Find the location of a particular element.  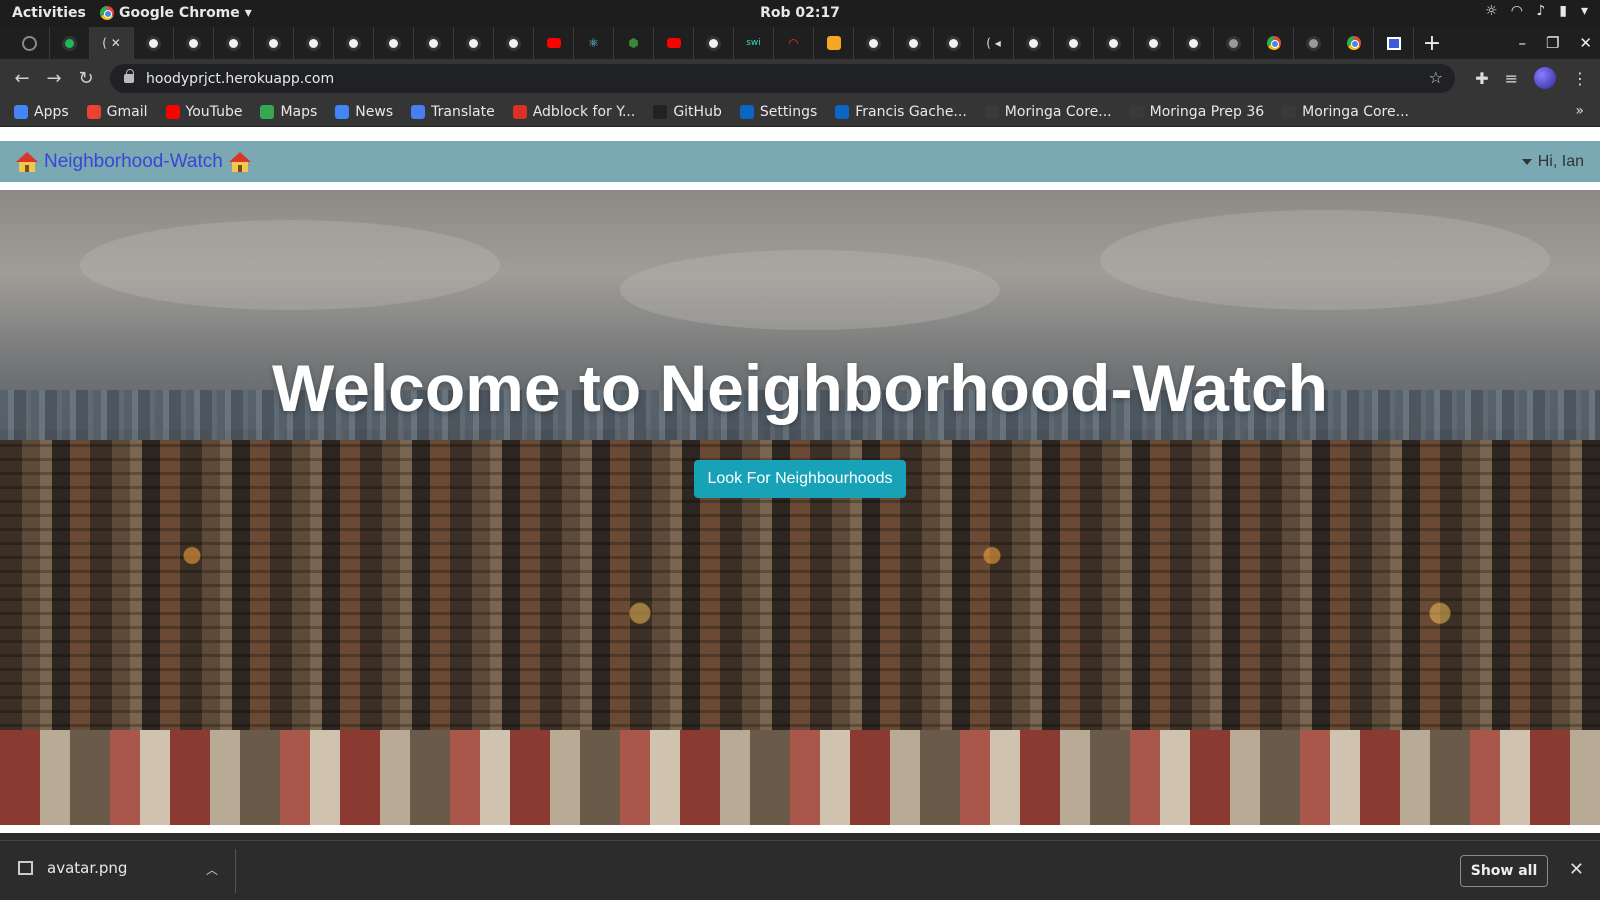

tab: swi is located at coordinates (754, 43).